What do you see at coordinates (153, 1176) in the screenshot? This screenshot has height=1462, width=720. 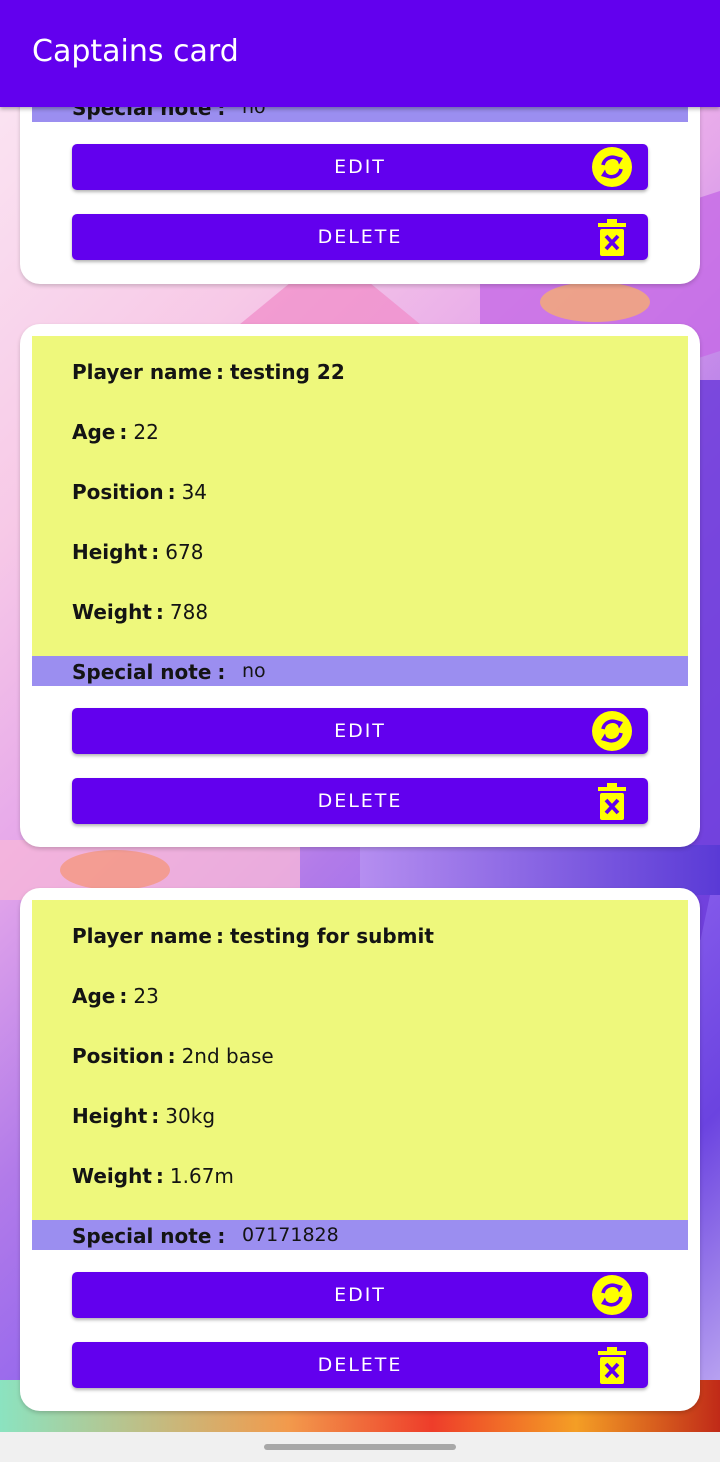 I see `weight-row: Weight:1.67m` at bounding box center [153, 1176].